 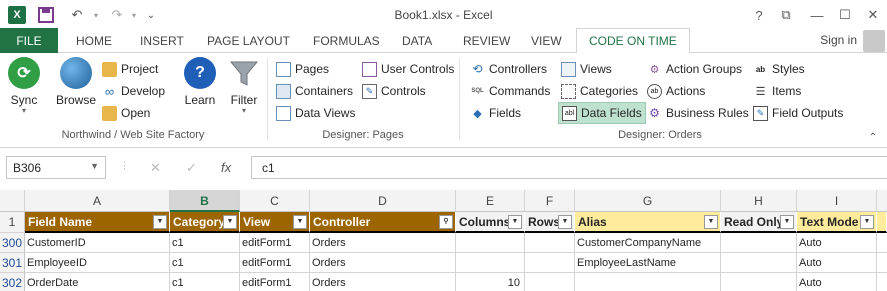 I want to click on help-button: ?, so click(x=759, y=15).